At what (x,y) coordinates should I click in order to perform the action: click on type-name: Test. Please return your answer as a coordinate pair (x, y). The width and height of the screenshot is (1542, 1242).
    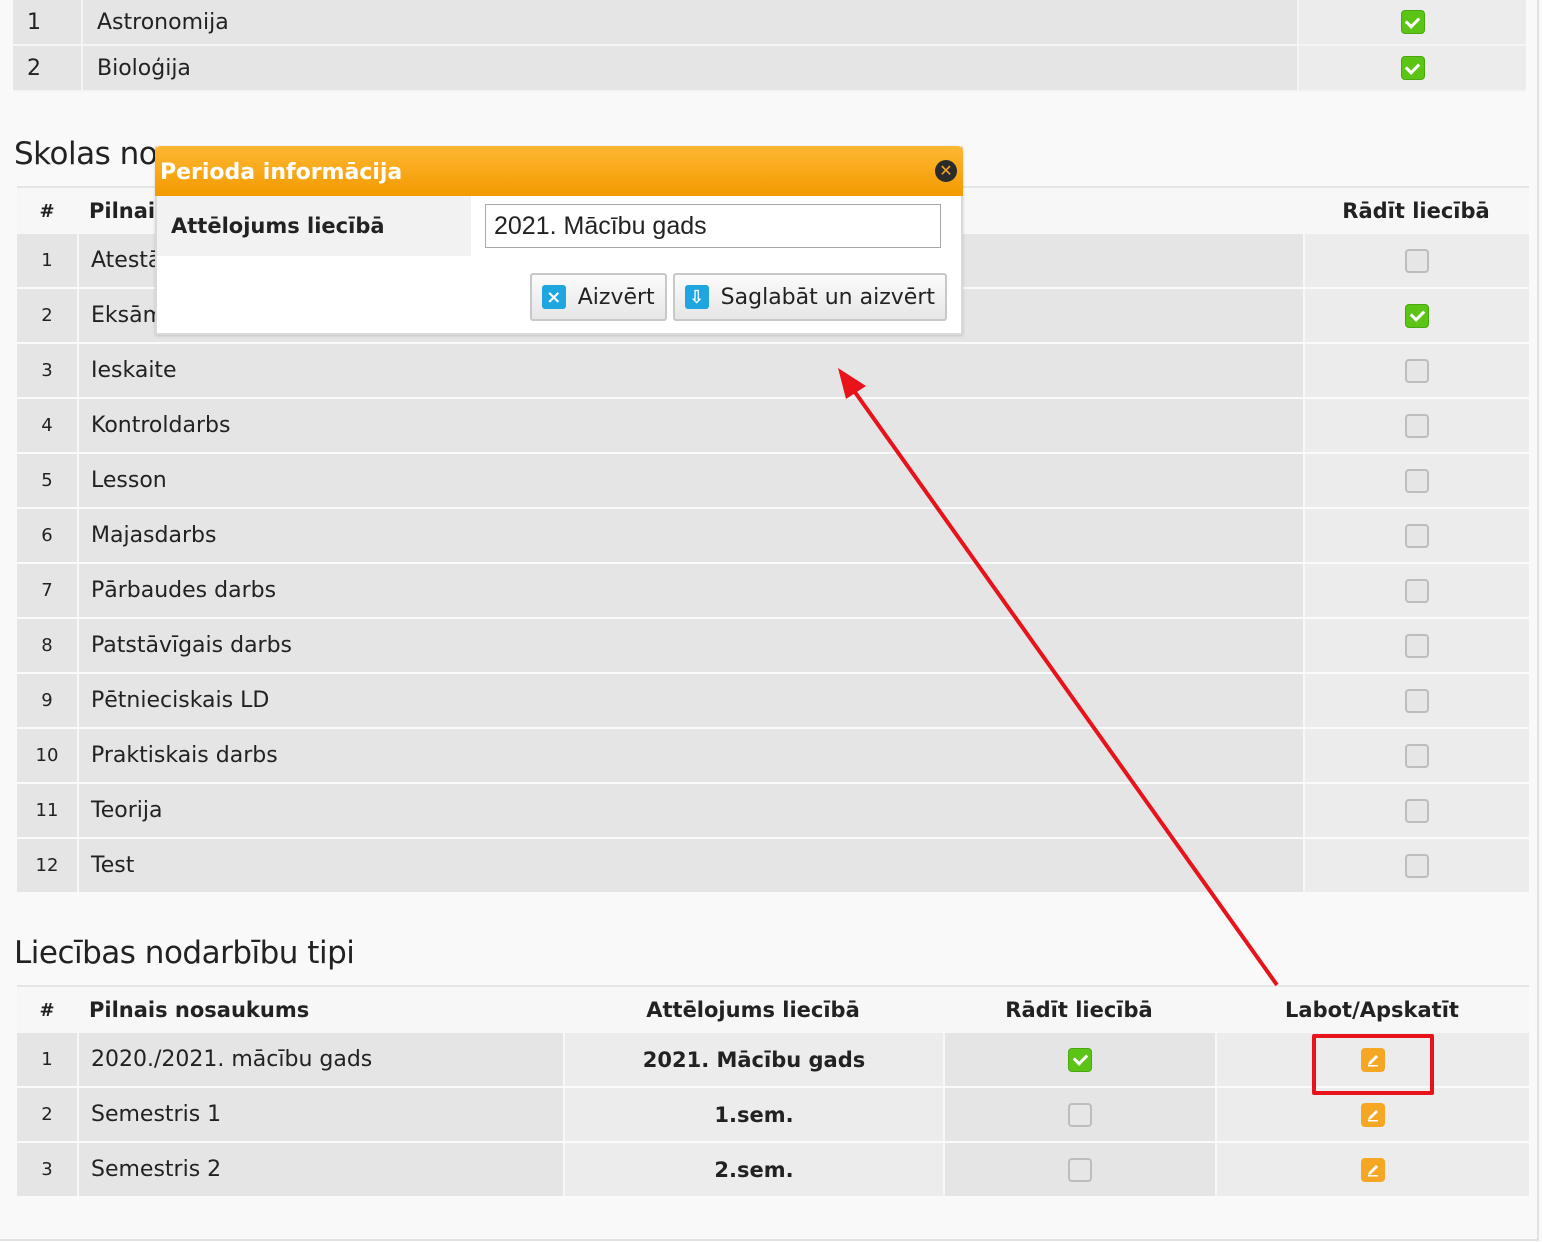
    Looking at the image, I should click on (690, 865).